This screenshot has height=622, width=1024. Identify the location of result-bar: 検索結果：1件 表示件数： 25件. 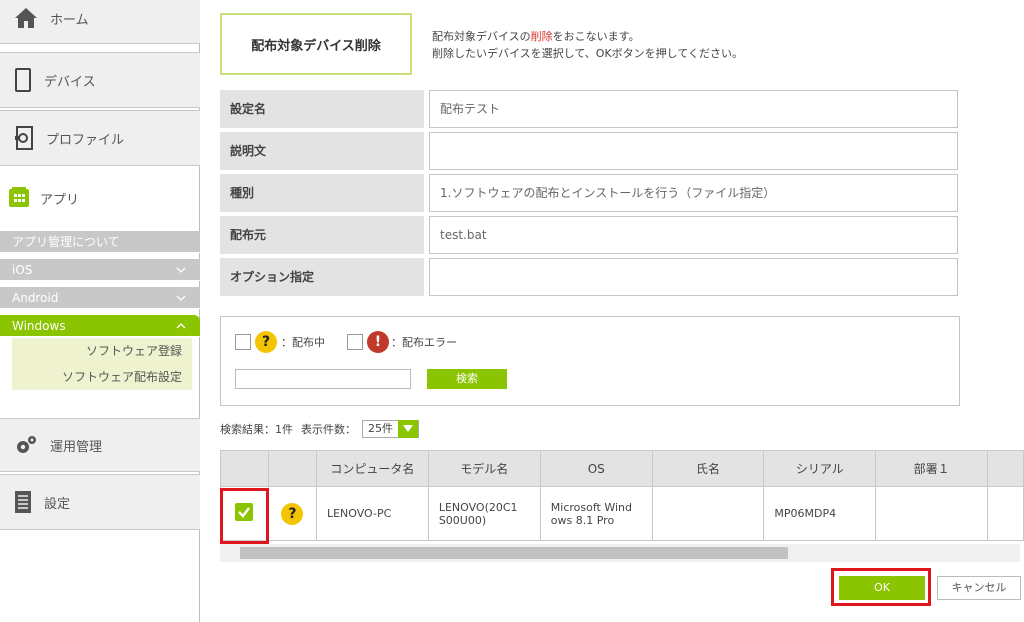
(319, 429).